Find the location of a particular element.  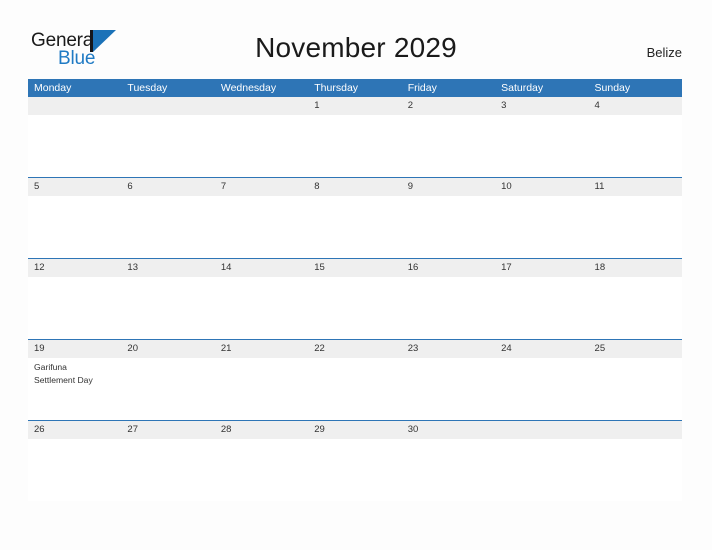

week-row: 26 27 28 29 30 is located at coordinates (355, 460).